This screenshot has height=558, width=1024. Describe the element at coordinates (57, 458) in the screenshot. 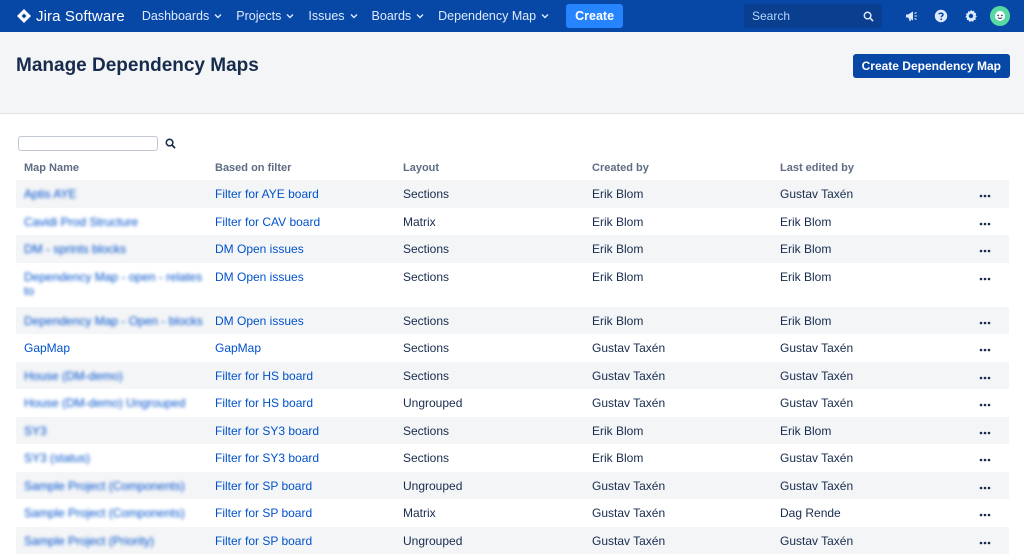

I see `map-name-link: SY3 (status)` at that location.